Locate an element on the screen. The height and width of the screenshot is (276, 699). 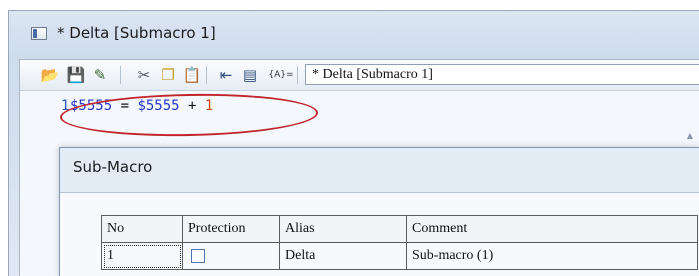
table-header-row: No Protection Alias Comment is located at coordinates (399, 229).